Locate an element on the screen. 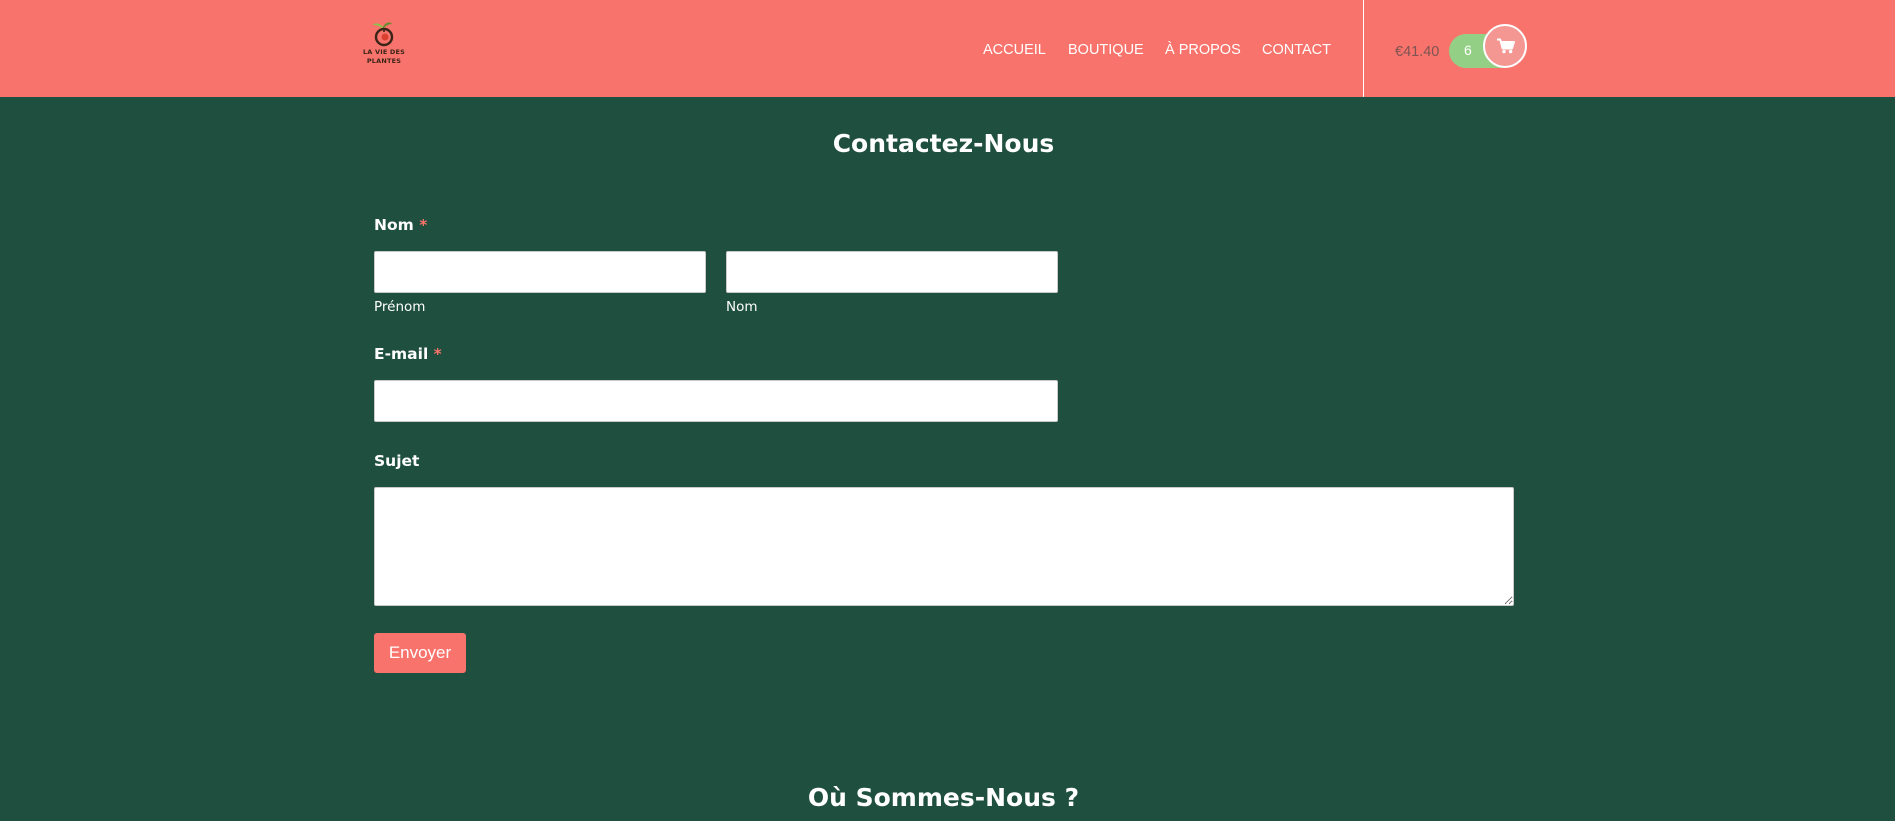  shopping-cart-icon is located at coordinates (1506, 46).